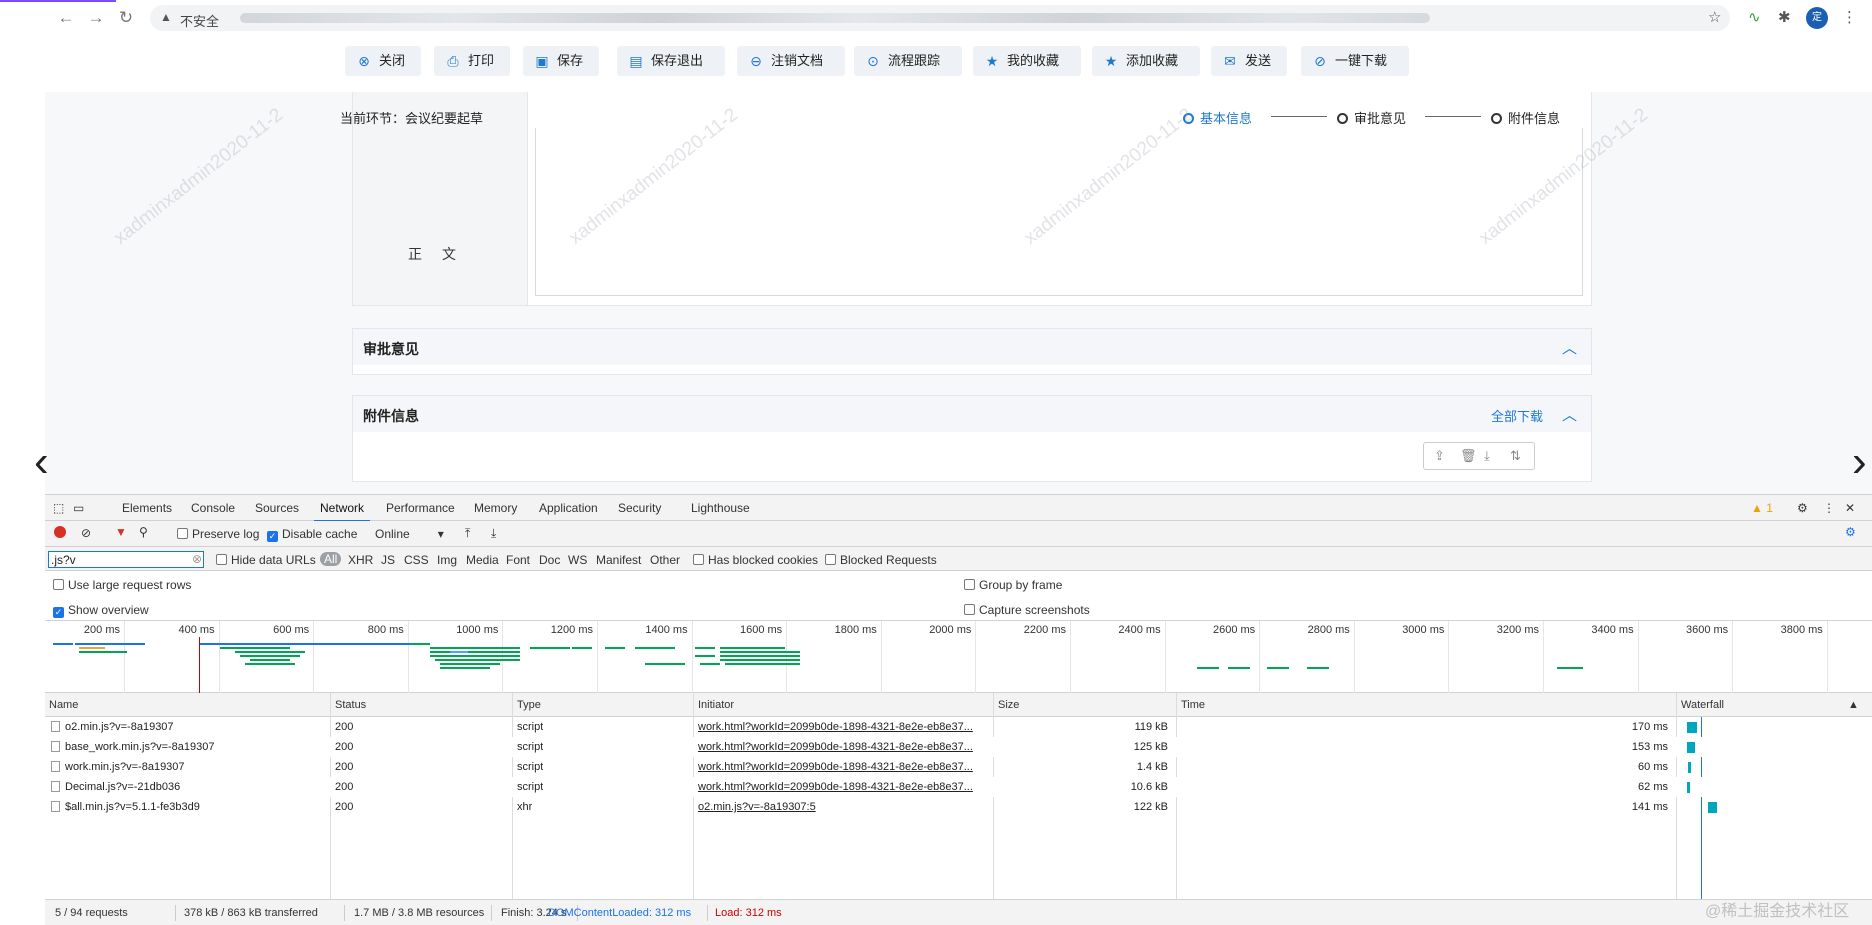 Image resolution: width=1872 pixels, height=925 pixels. Describe the element at coordinates (618, 560) in the screenshot. I see `type-filter-manifest: Manifest` at that location.